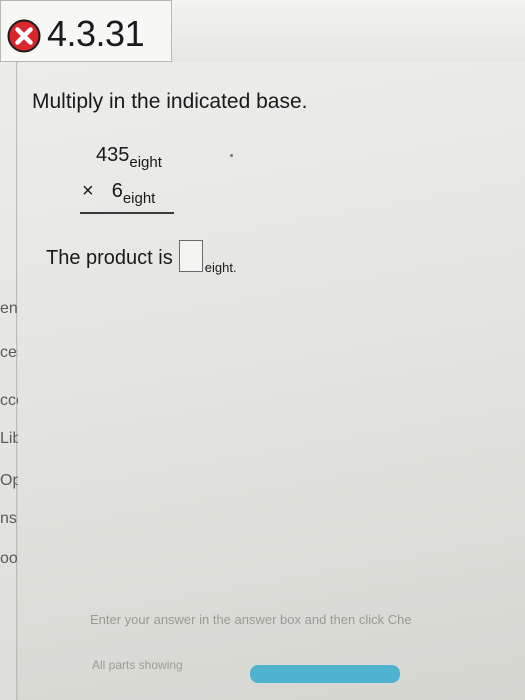 The height and width of the screenshot is (700, 525). I want to click on multiplicand: 435eight, so click(129, 157).